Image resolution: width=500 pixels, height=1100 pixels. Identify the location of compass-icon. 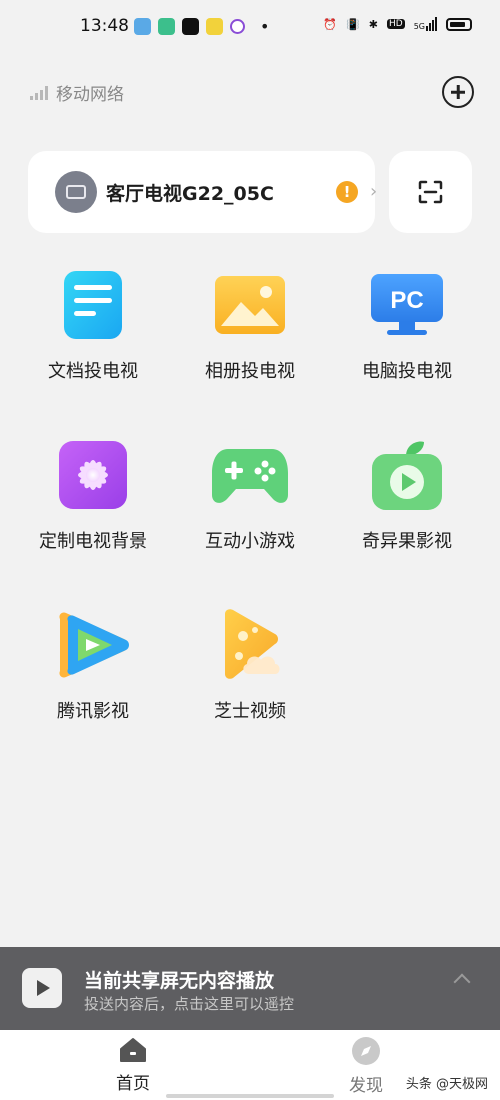
(366, 1051).